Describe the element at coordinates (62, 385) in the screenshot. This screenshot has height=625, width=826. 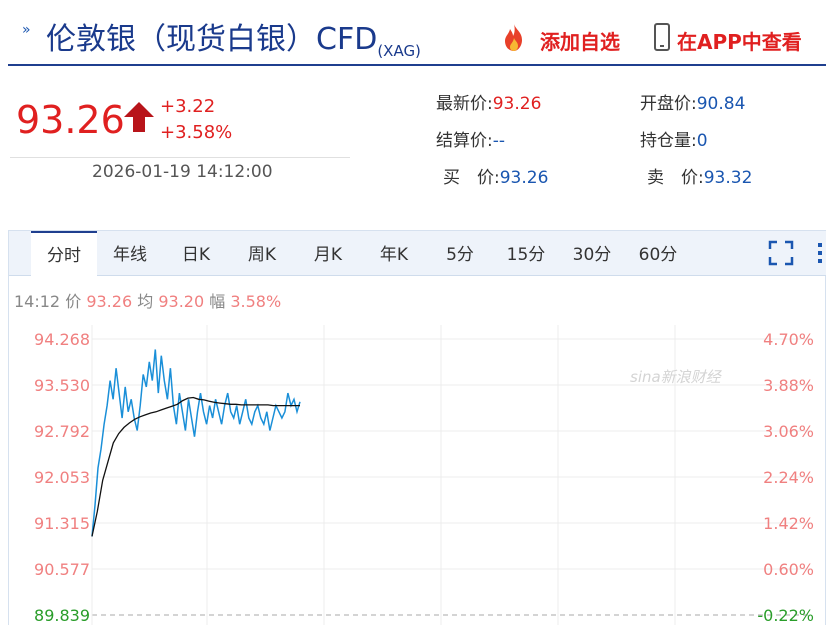
I see `y-left-tick: 93.530` at that location.